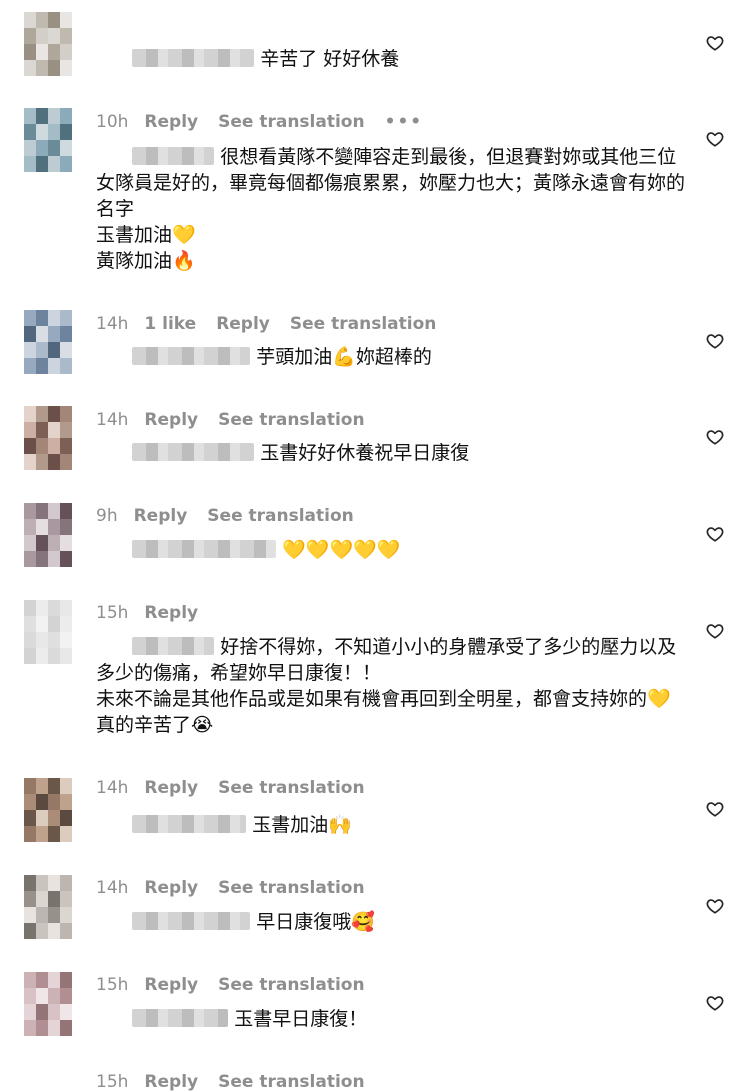 The width and height of the screenshot is (744, 1092). I want to click on comment-text: 辛苦了 好好休養, so click(330, 59).